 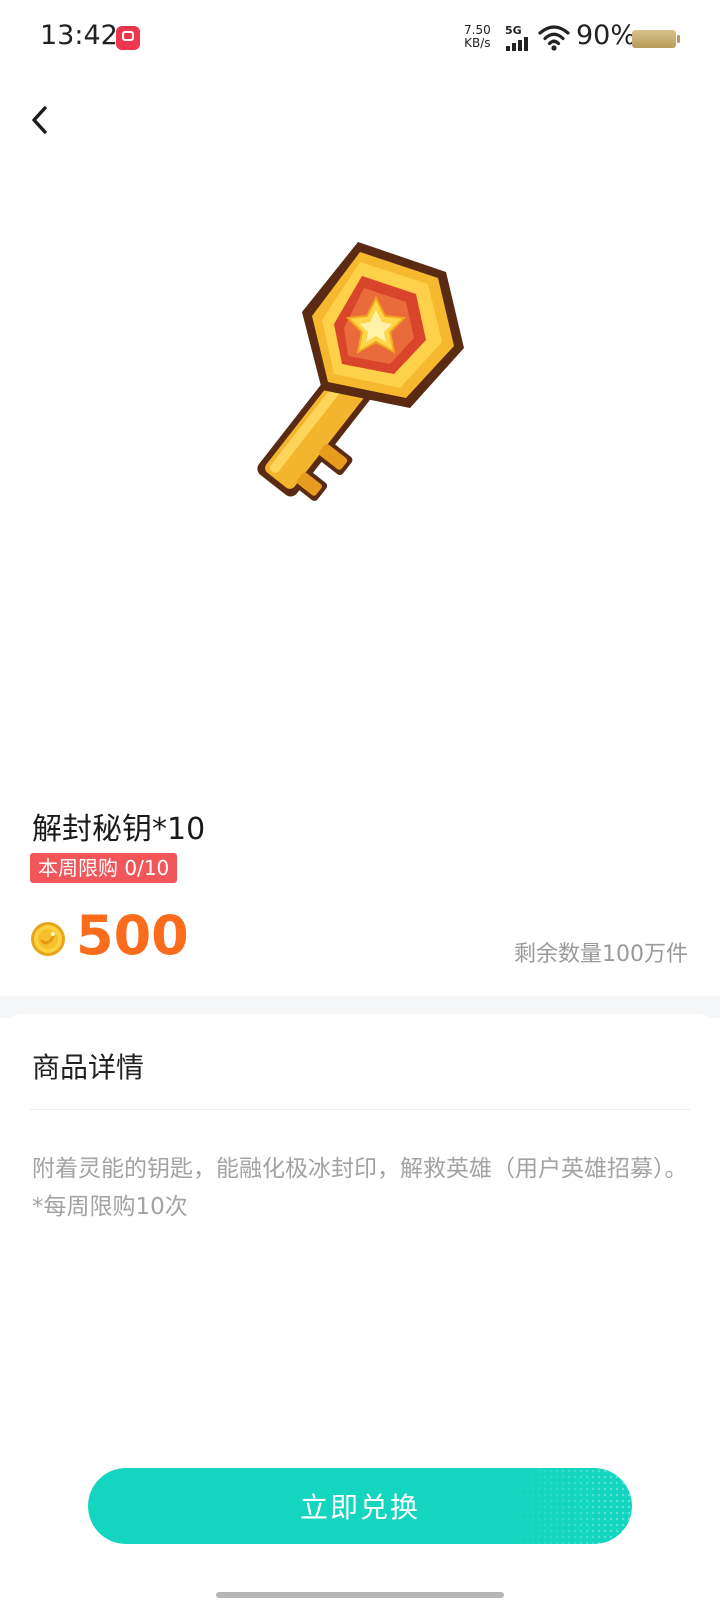 I want to click on remaining-stock: 剩余数量100万件, so click(x=601, y=954).